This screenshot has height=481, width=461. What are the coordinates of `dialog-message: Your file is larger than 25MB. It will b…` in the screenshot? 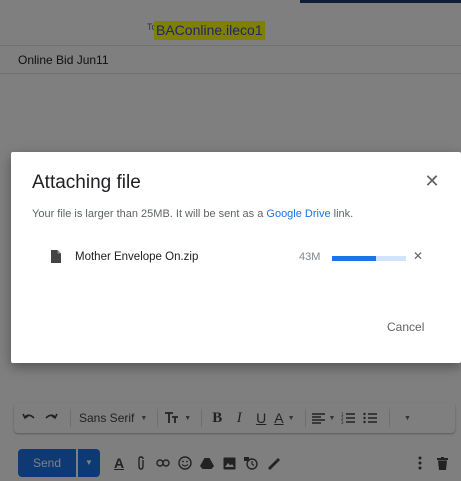 It's located at (192, 214).